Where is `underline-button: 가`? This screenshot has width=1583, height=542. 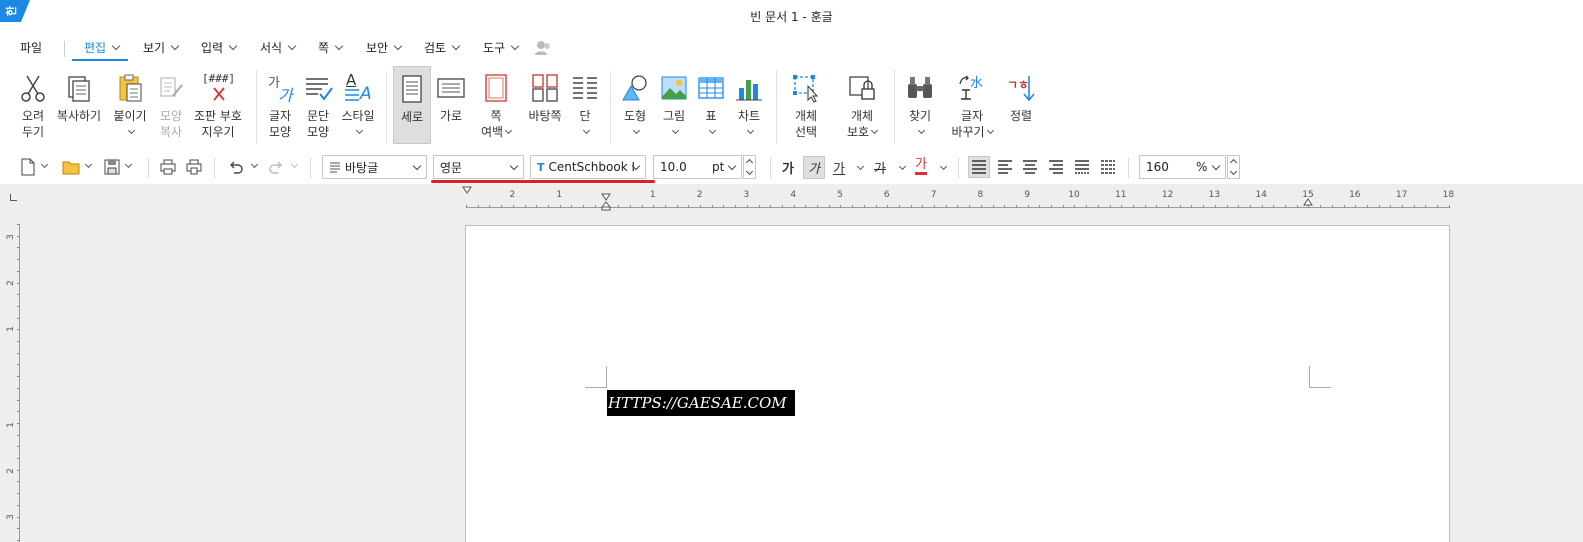
underline-button: 가 is located at coordinates (839, 167).